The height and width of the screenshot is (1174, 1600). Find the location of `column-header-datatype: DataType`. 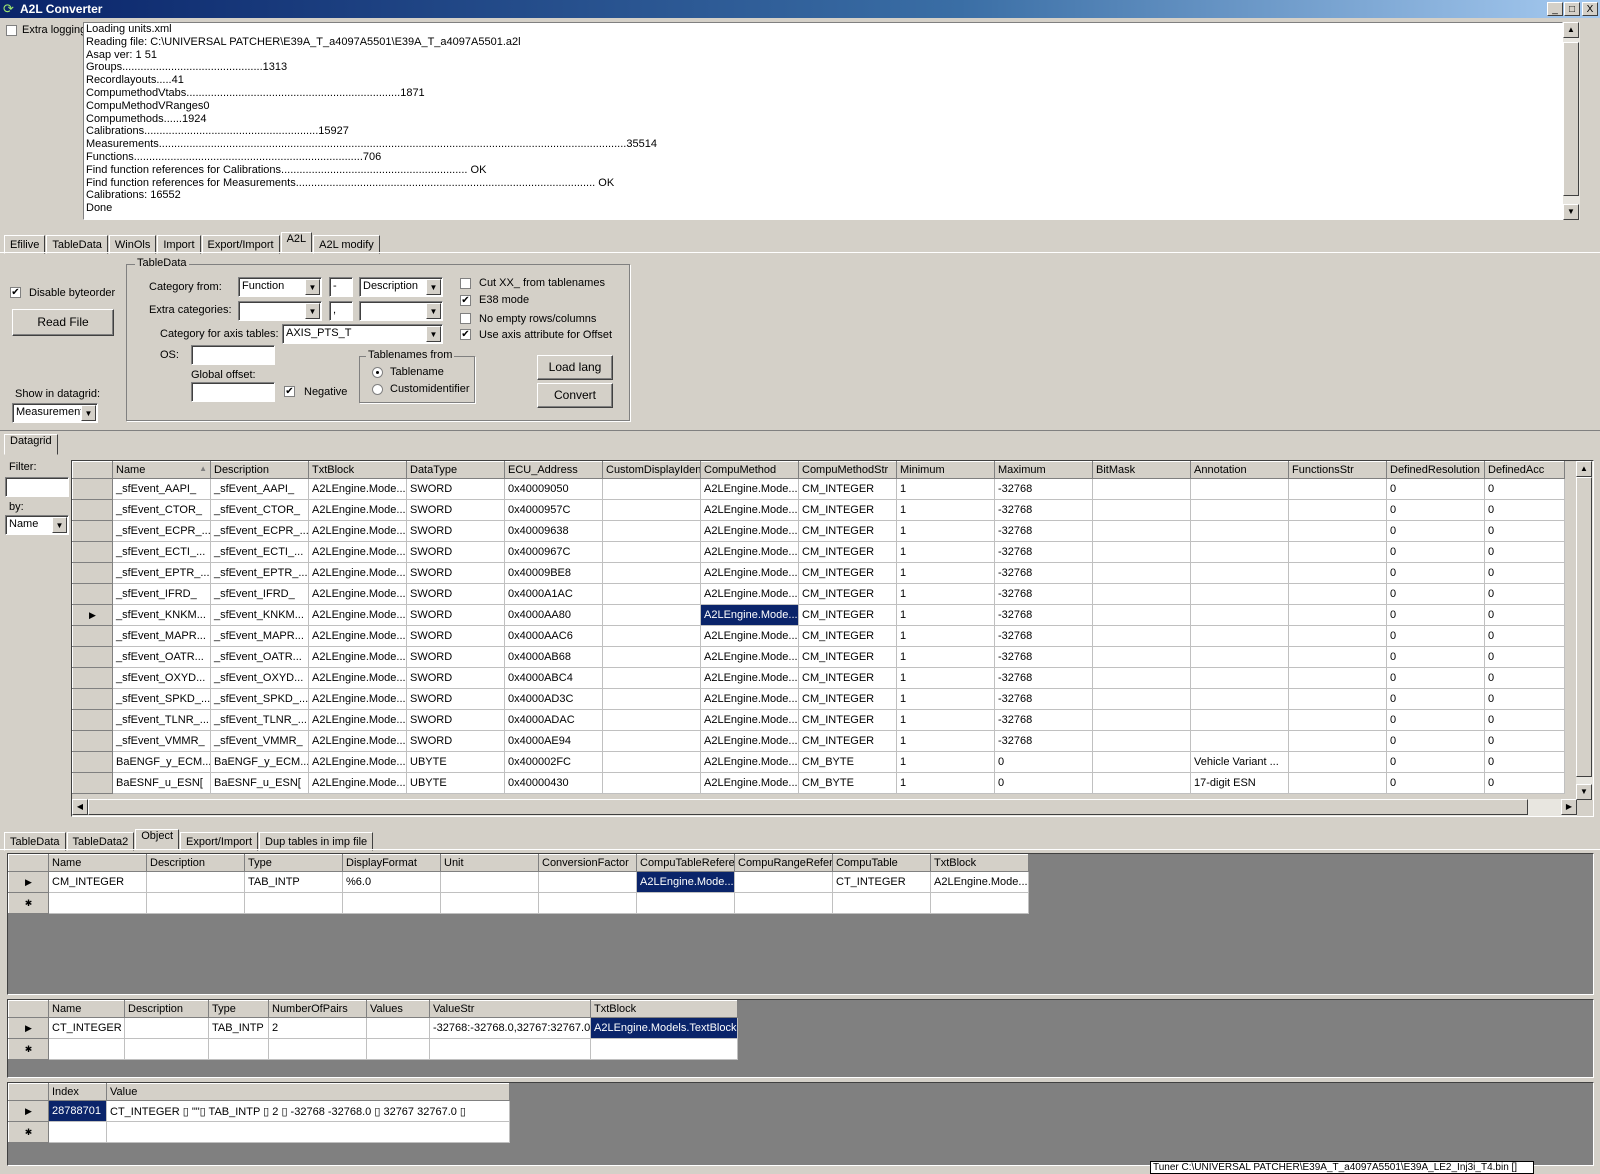

column-header-datatype: DataType is located at coordinates (455, 470).